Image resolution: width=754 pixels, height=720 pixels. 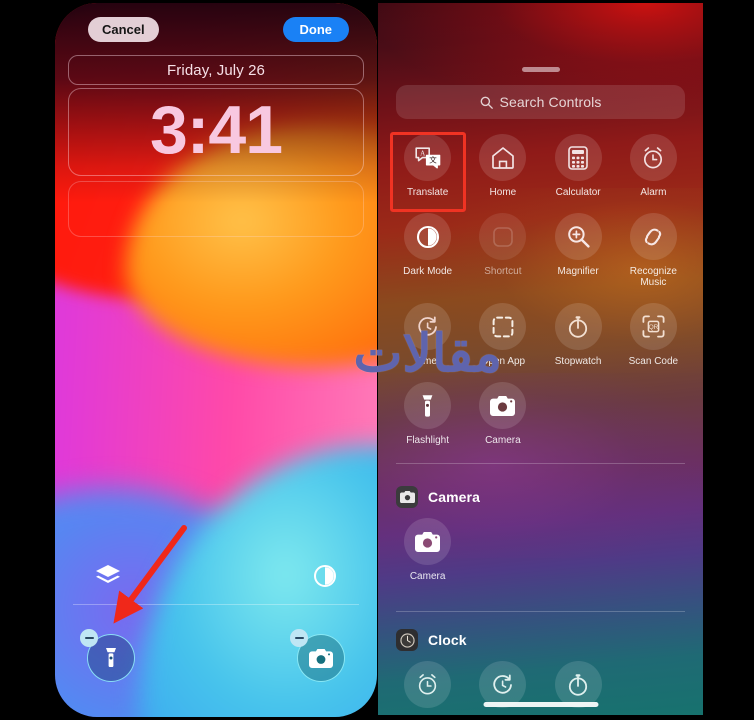 I want to click on alarm-icon, so click(x=427, y=684).